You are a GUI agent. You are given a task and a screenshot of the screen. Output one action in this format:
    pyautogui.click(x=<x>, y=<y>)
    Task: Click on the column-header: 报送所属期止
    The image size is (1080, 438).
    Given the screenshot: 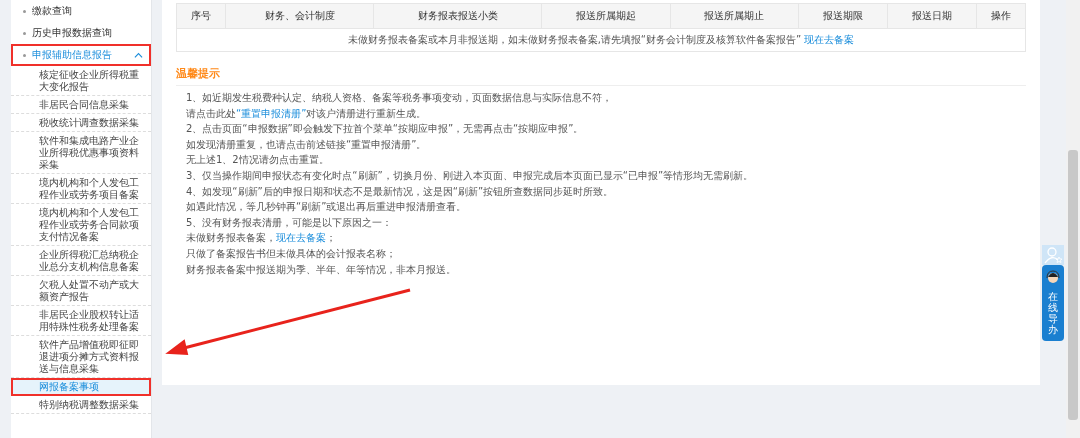 What is the action you would take?
    pyautogui.click(x=734, y=16)
    